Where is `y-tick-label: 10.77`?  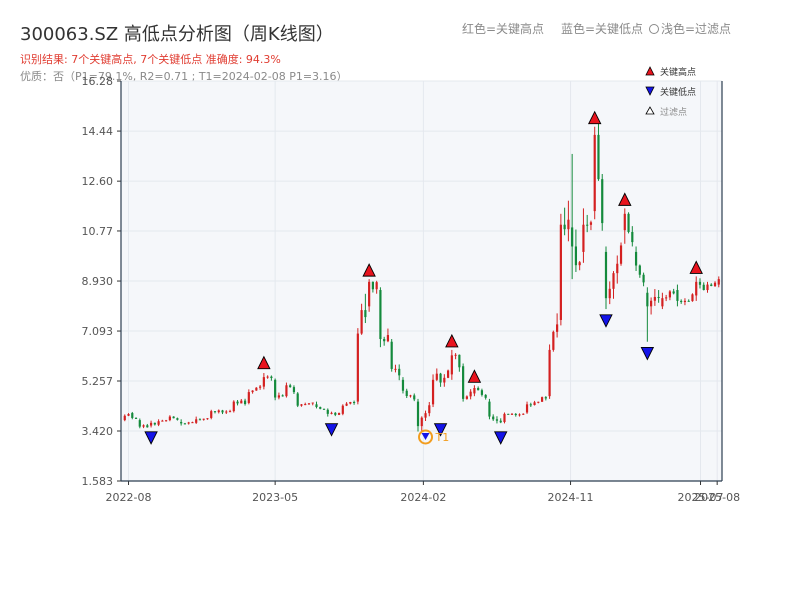 y-tick-label: 10.77 is located at coordinates (98, 231).